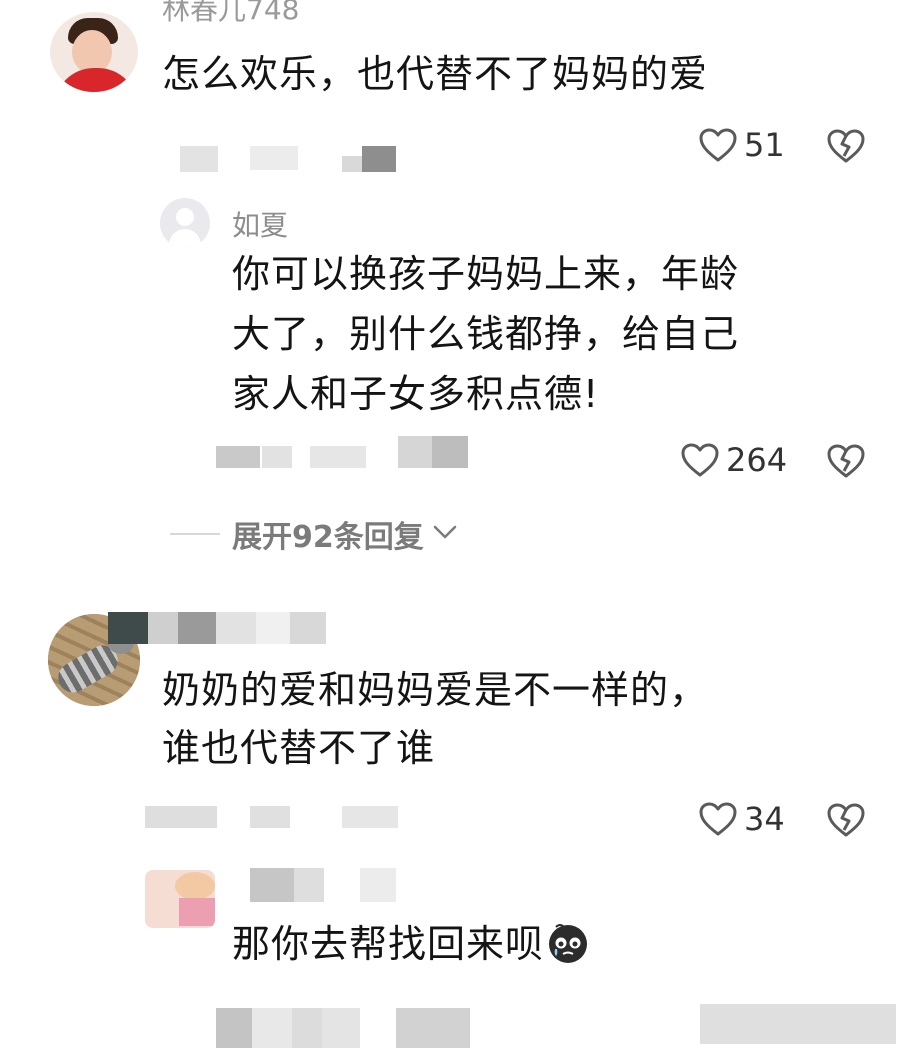  What do you see at coordinates (185, 217) in the screenshot?
I see `avatar-head` at bounding box center [185, 217].